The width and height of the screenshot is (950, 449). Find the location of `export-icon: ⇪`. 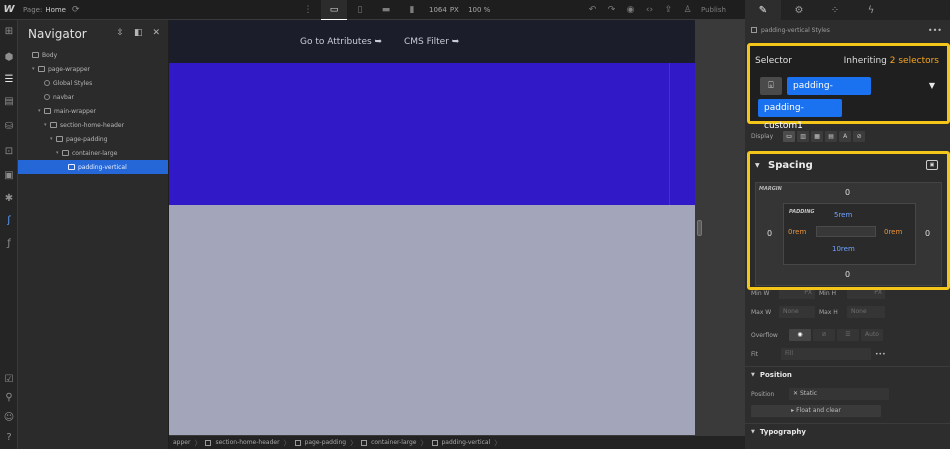

export-icon: ⇪ is located at coordinates (668, 10).